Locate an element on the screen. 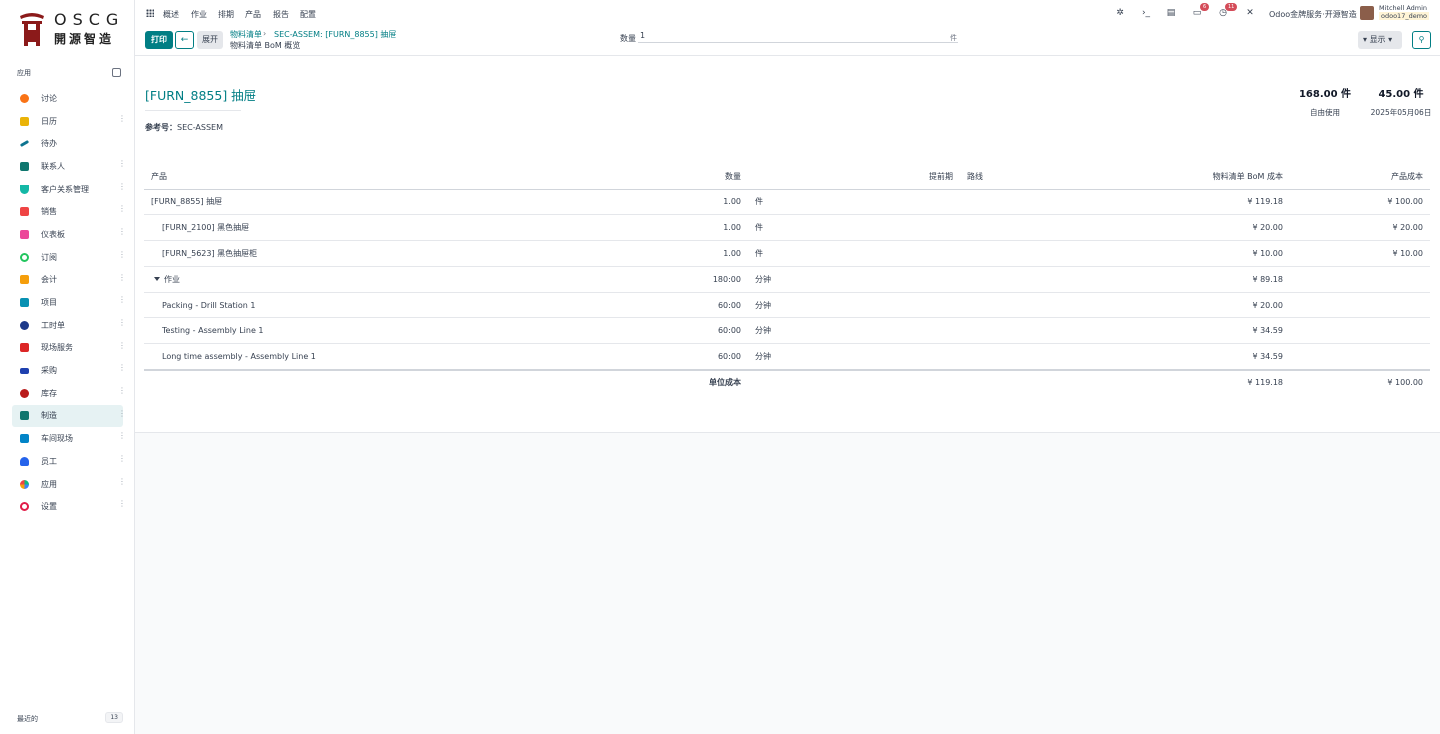 Image resolution: width=1440 pixels, height=734 pixels. accounting-icon is located at coordinates (24, 280).